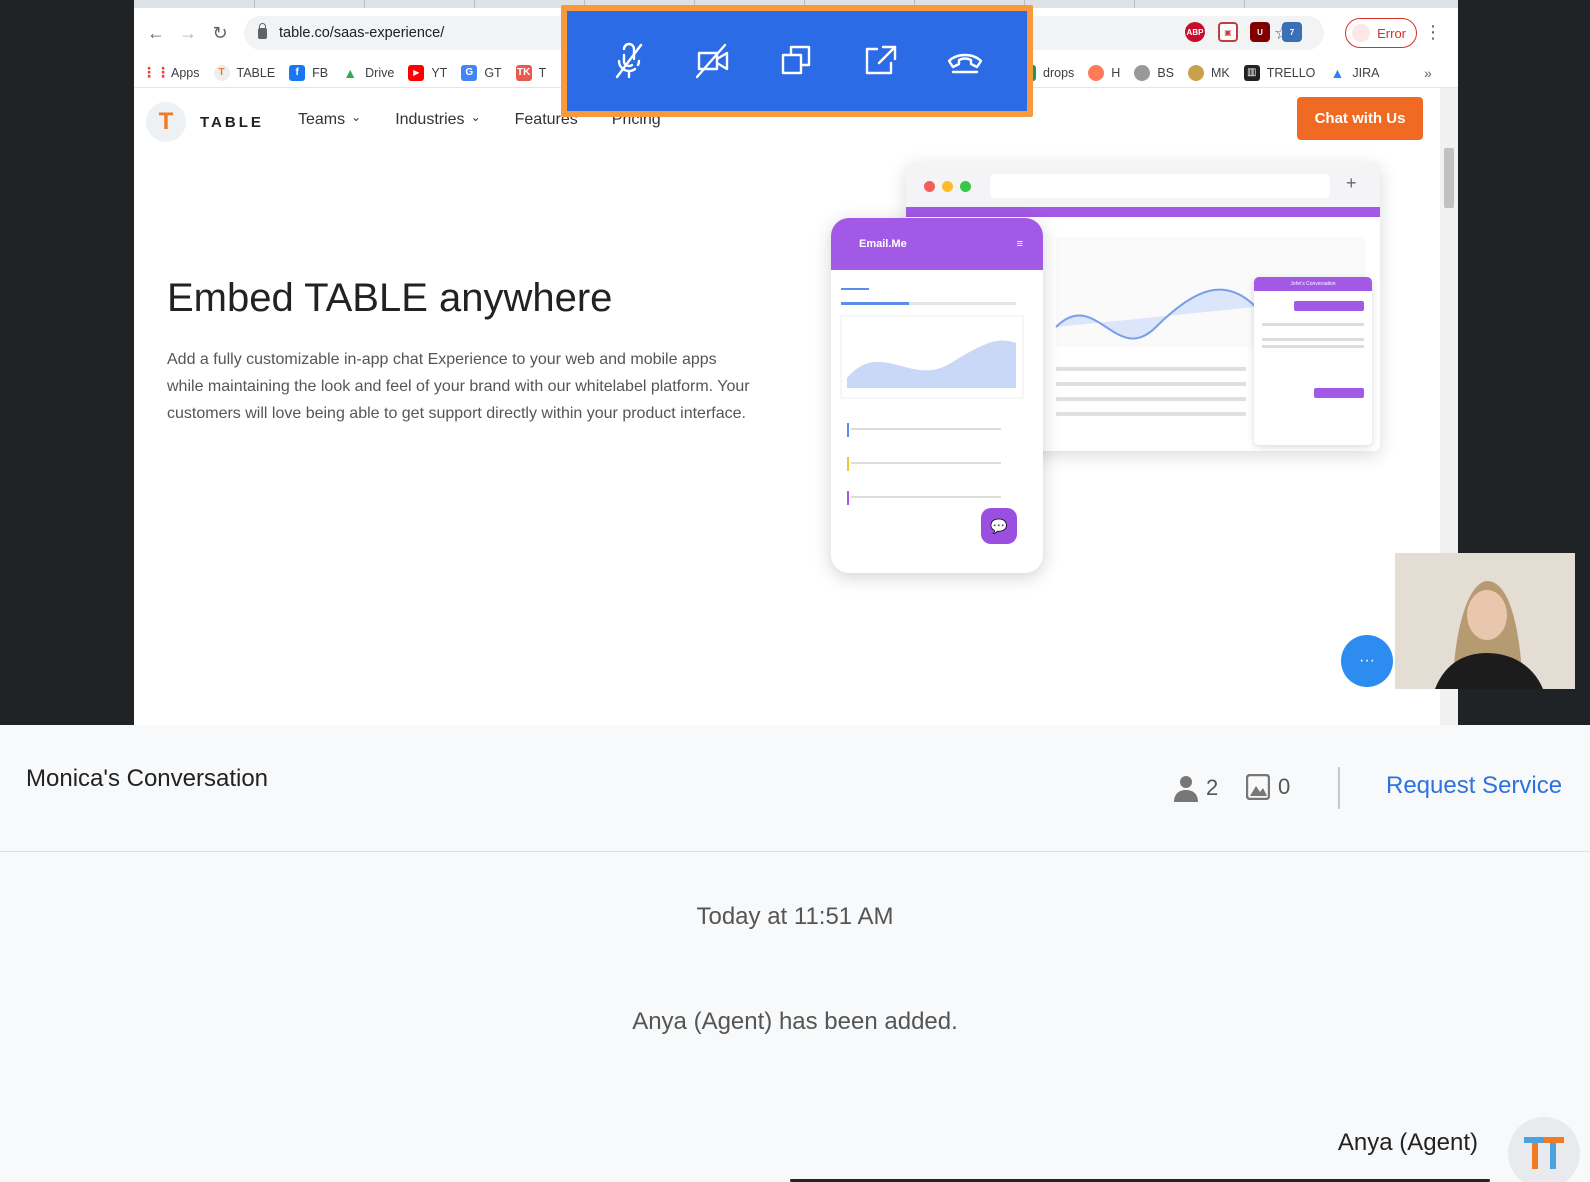  Describe the element at coordinates (999, 526) in the screenshot. I see `illustration-chat-icon: 💬` at that location.